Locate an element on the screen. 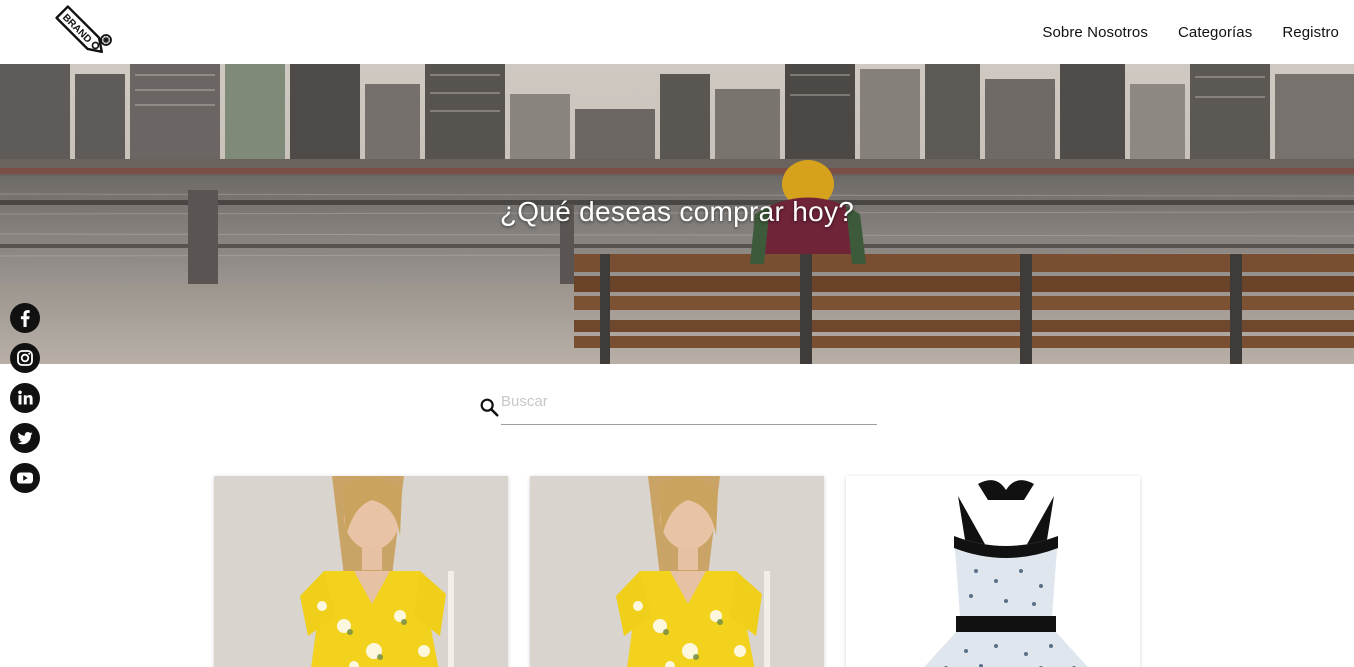  twitter-link is located at coordinates (25, 438).